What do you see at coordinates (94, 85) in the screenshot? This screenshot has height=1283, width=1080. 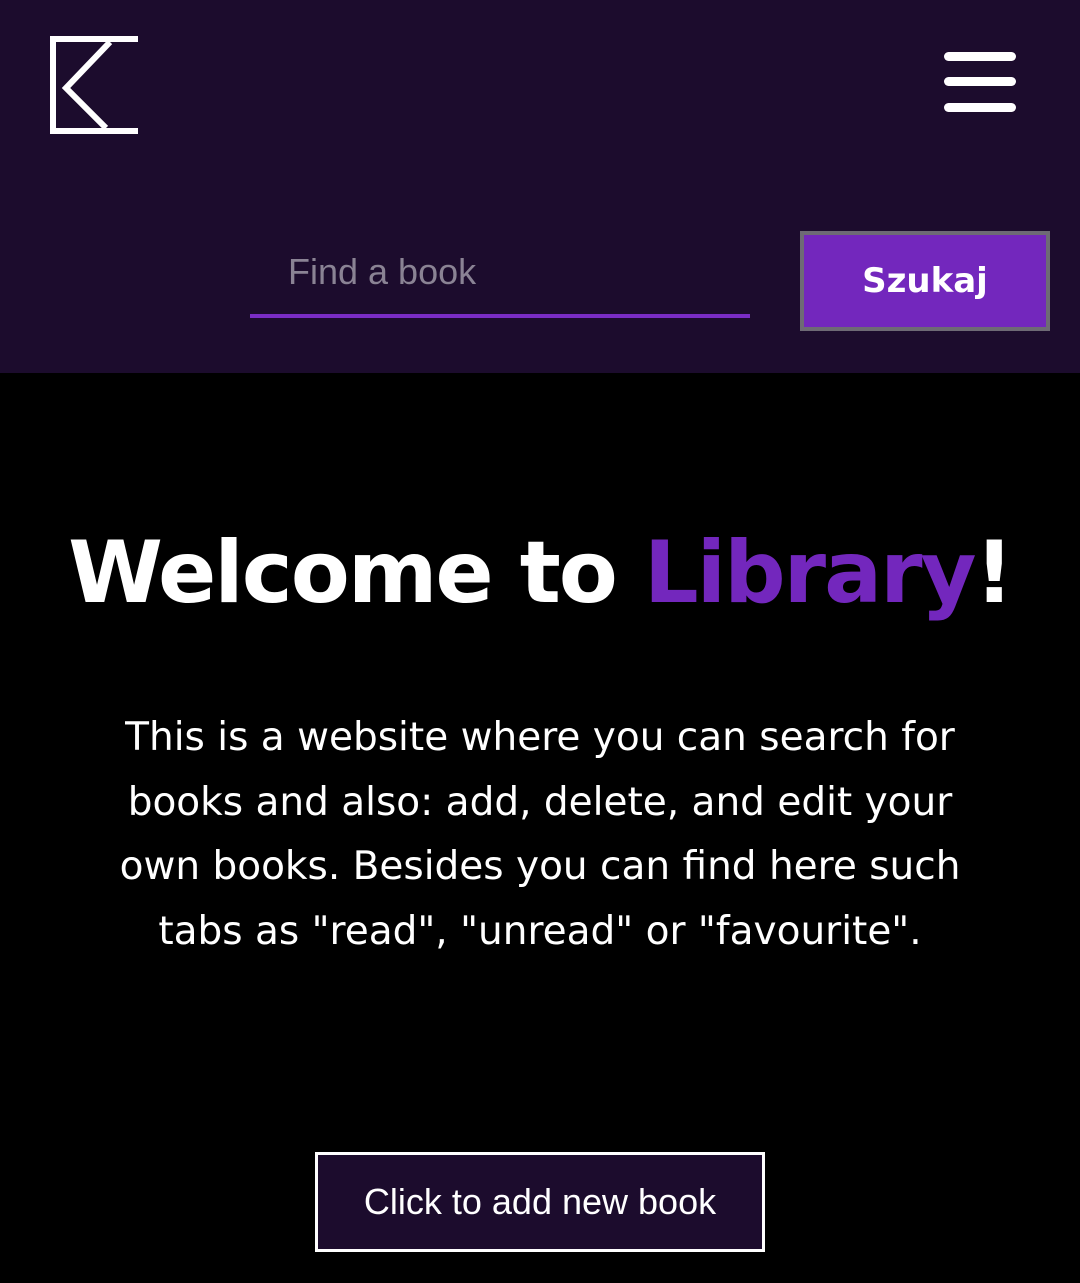 I see `k-logo-icon` at bounding box center [94, 85].